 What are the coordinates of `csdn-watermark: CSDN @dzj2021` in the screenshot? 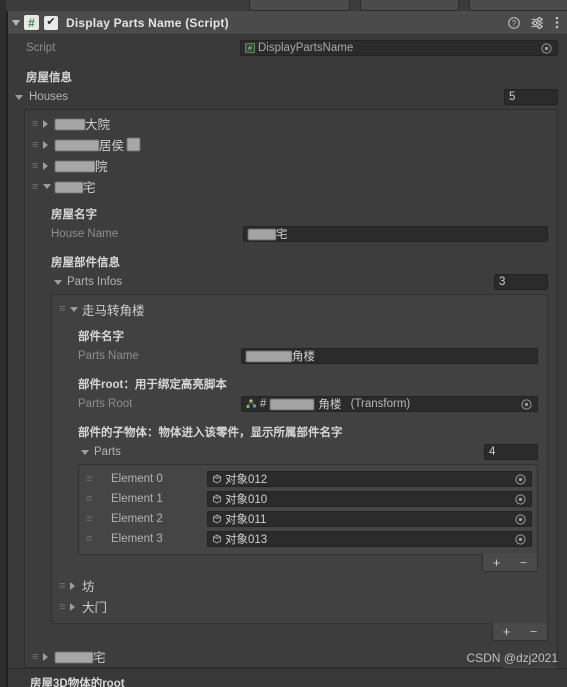 It's located at (512, 658).